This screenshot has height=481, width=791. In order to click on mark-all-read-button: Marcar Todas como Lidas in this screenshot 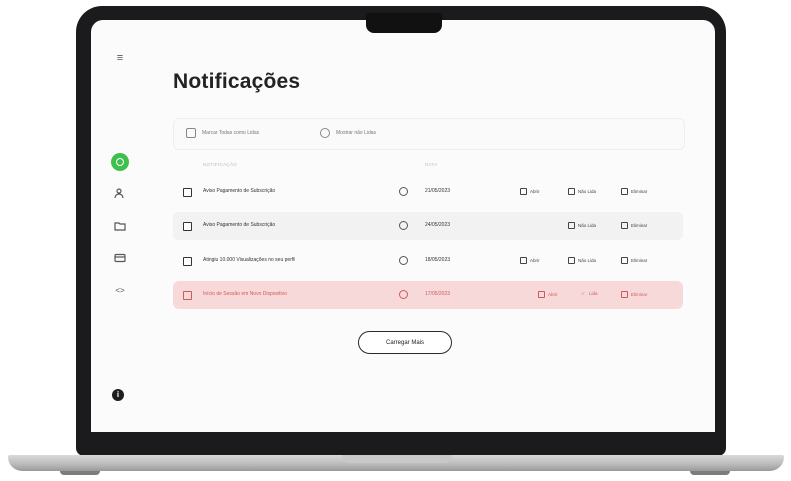, I will do `click(222, 133)`.